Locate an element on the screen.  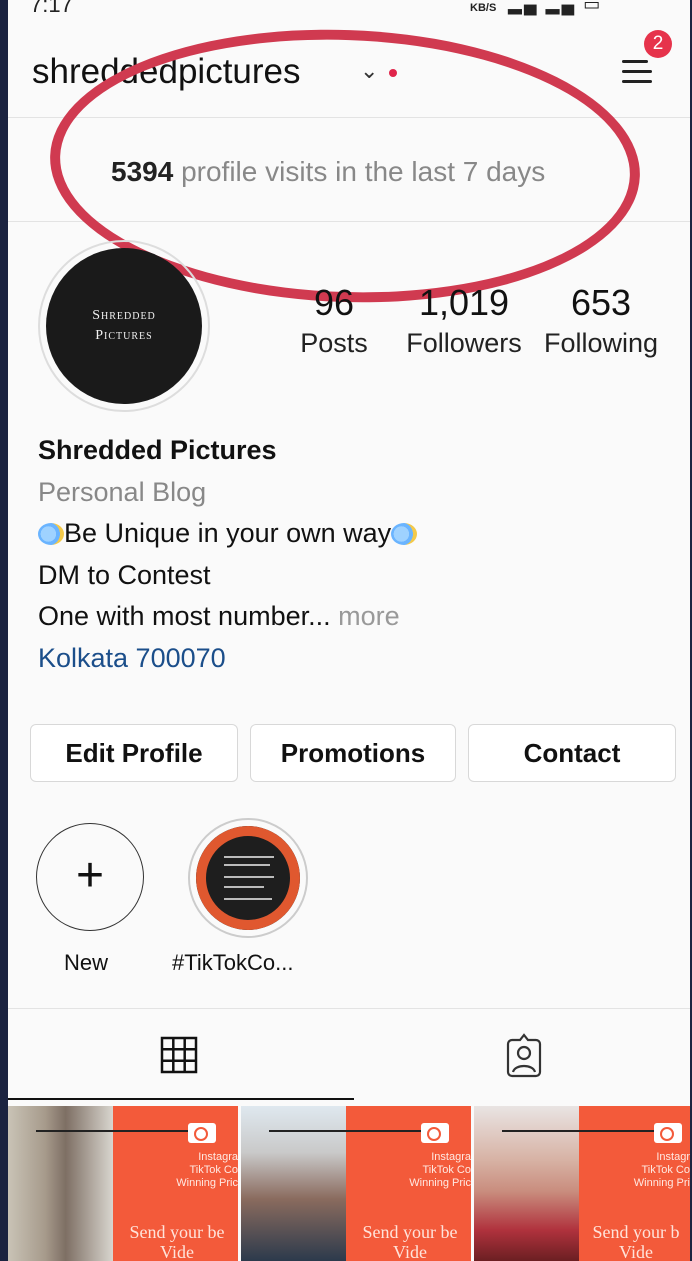
new-highlight-button: + is located at coordinates (90, 877).